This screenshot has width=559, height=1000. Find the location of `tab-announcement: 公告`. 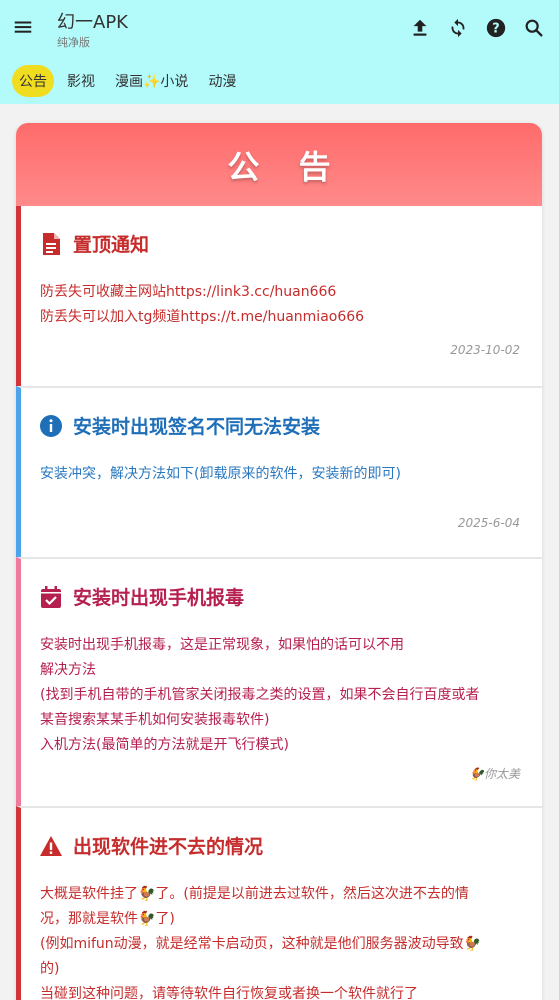

tab-announcement: 公告 is located at coordinates (33, 81).